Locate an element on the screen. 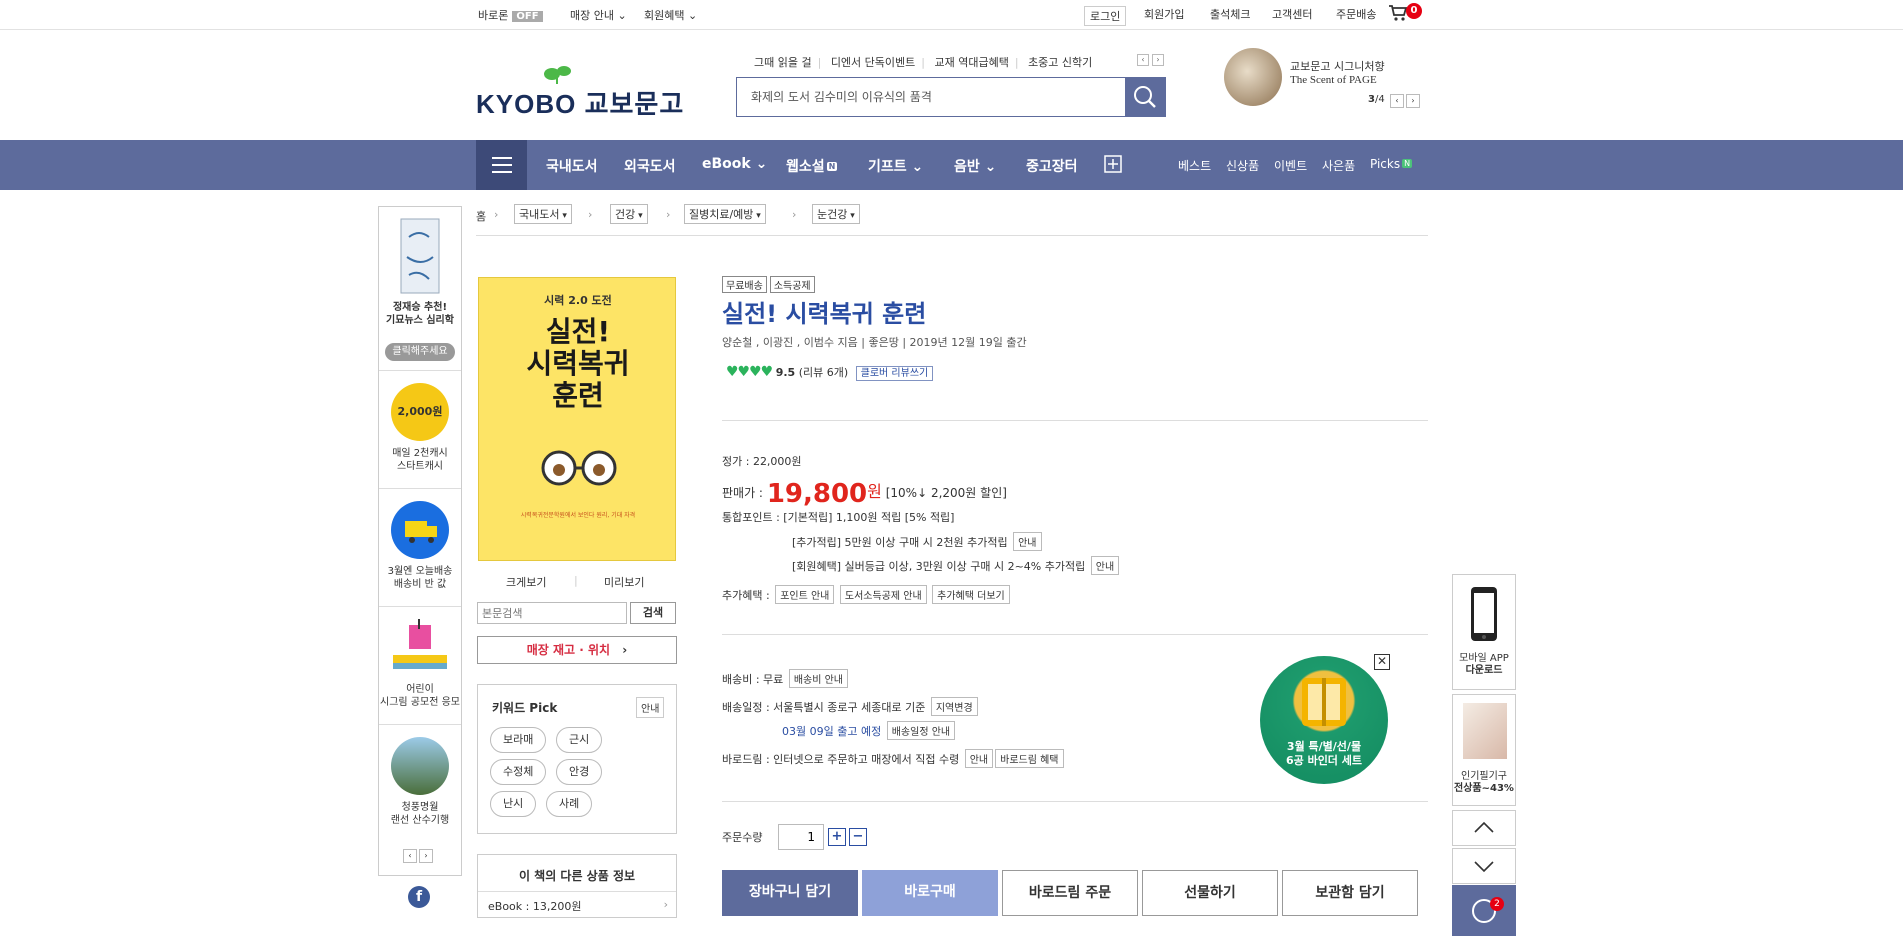 The height and width of the screenshot is (936, 1903). breadcrumb-home: 홈 is located at coordinates (481, 216).